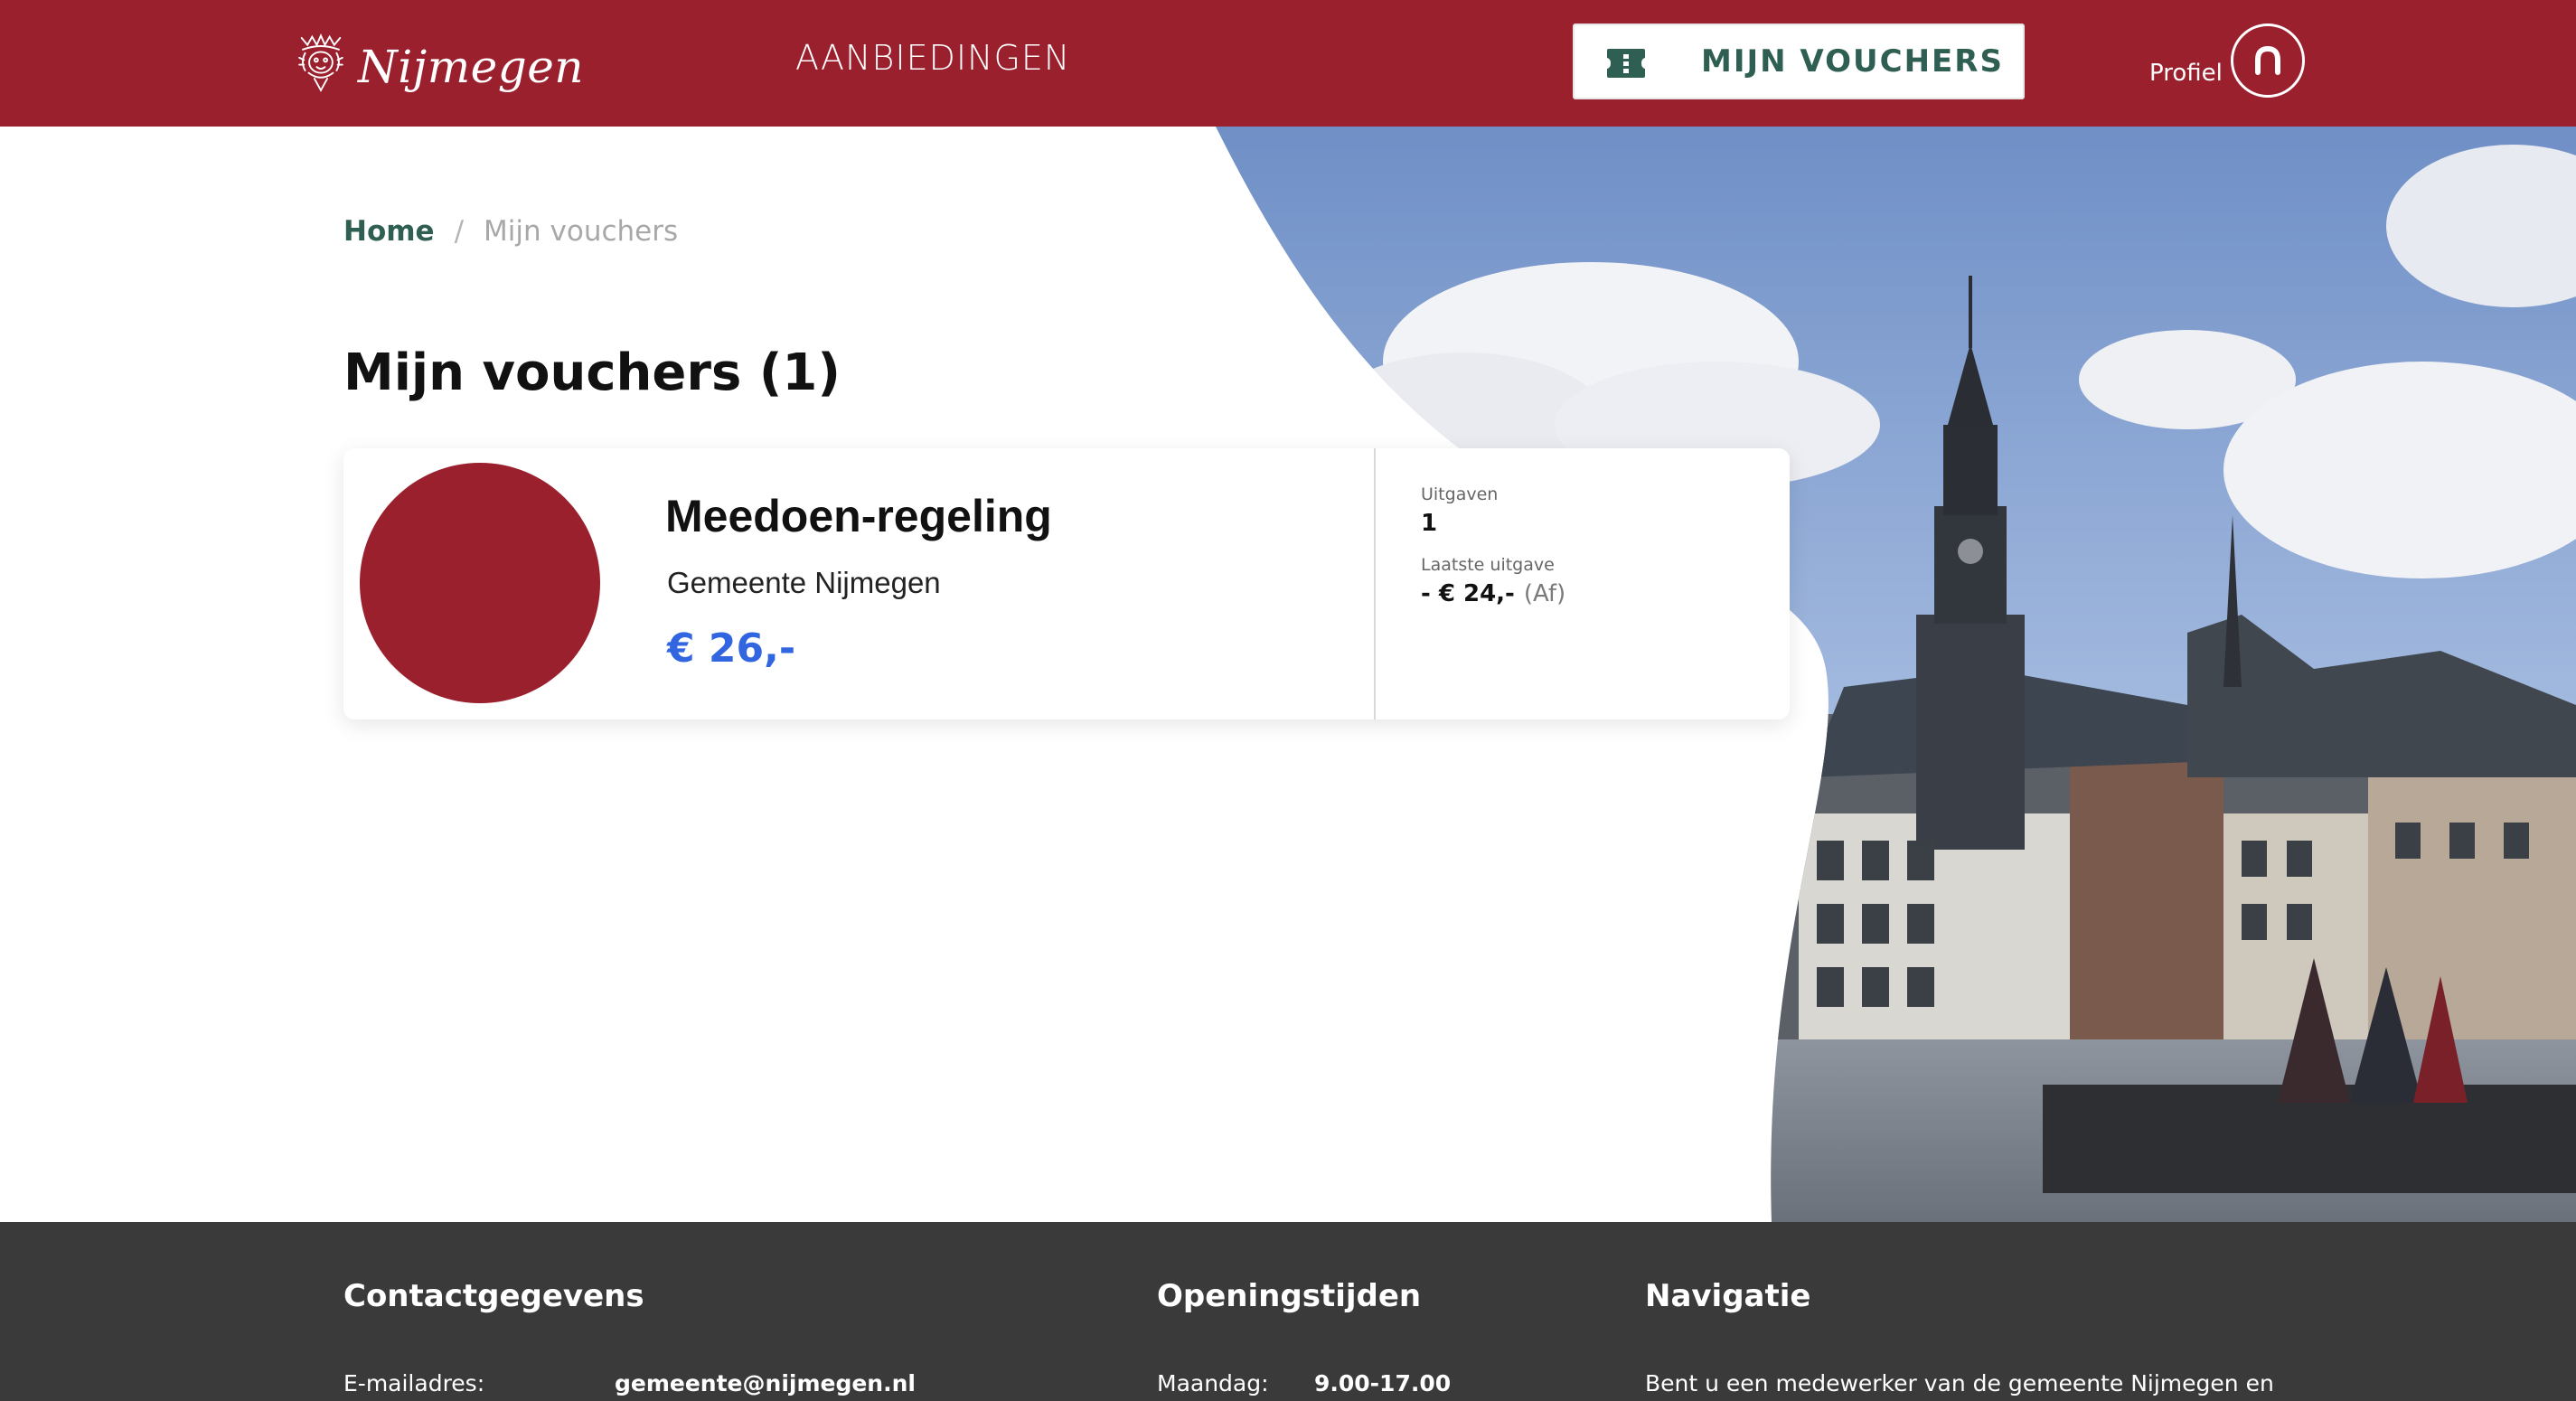  What do you see at coordinates (1468, 593) in the screenshot?
I see `last-transaction-amount: - € 24,-` at bounding box center [1468, 593].